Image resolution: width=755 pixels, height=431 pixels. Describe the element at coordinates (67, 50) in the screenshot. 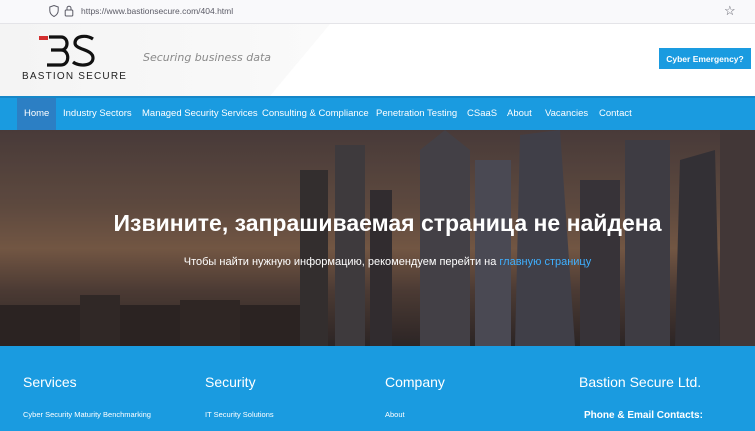

I see `bs-logo-icon` at that location.